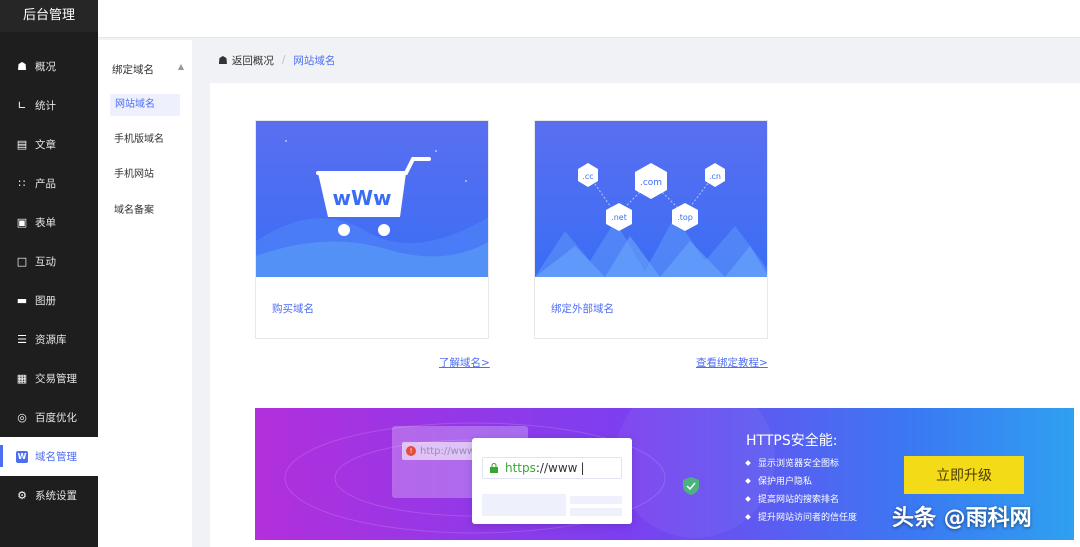 This screenshot has height=547, width=1080. Describe the element at coordinates (314, 60) in the screenshot. I see `breadcrumb-current: 网站域名` at that location.